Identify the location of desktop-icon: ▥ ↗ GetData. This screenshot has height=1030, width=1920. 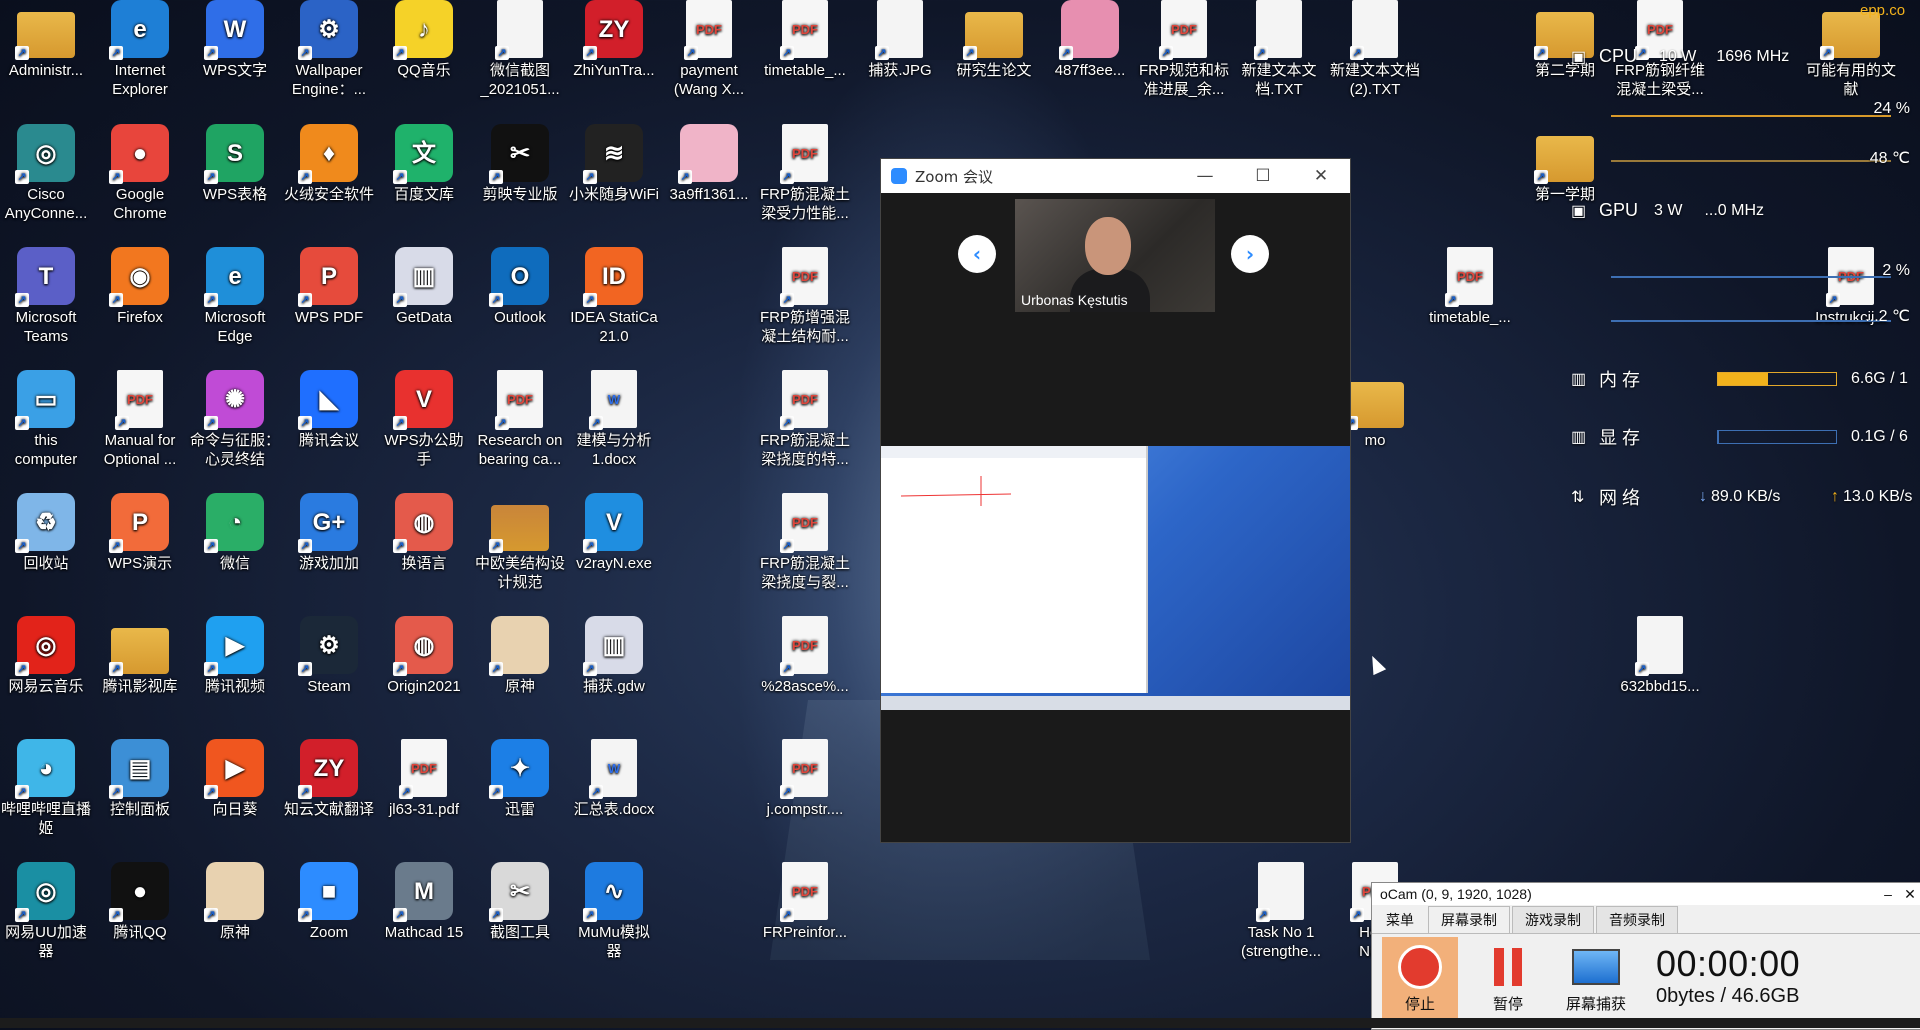
(424, 287).